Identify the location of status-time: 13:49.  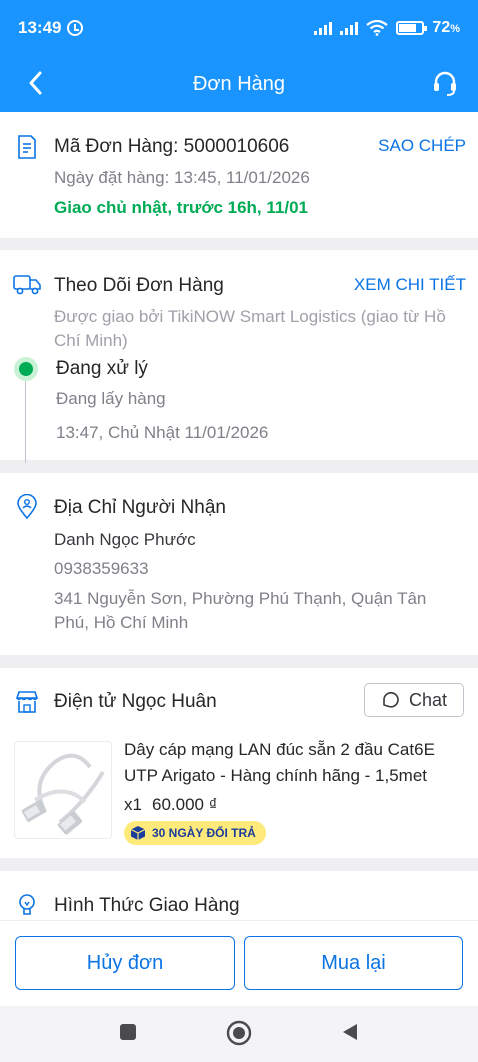
(40, 27).